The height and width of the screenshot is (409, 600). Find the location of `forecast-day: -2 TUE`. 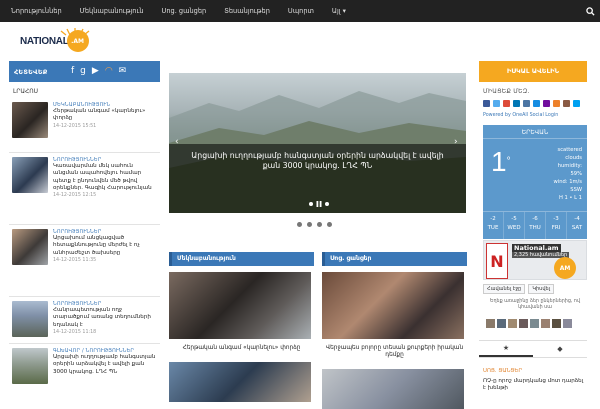

forecast-day: -2 TUE is located at coordinates (493, 225).